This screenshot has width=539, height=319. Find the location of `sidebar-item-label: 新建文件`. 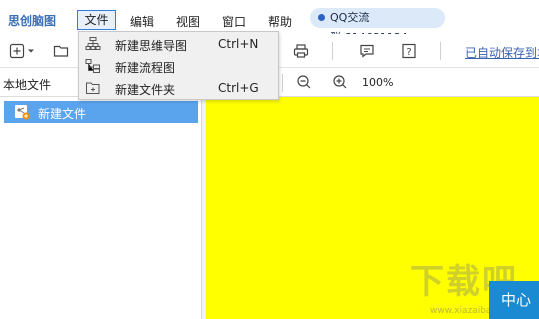

sidebar-item-label: 新建文件 is located at coordinates (62, 114).